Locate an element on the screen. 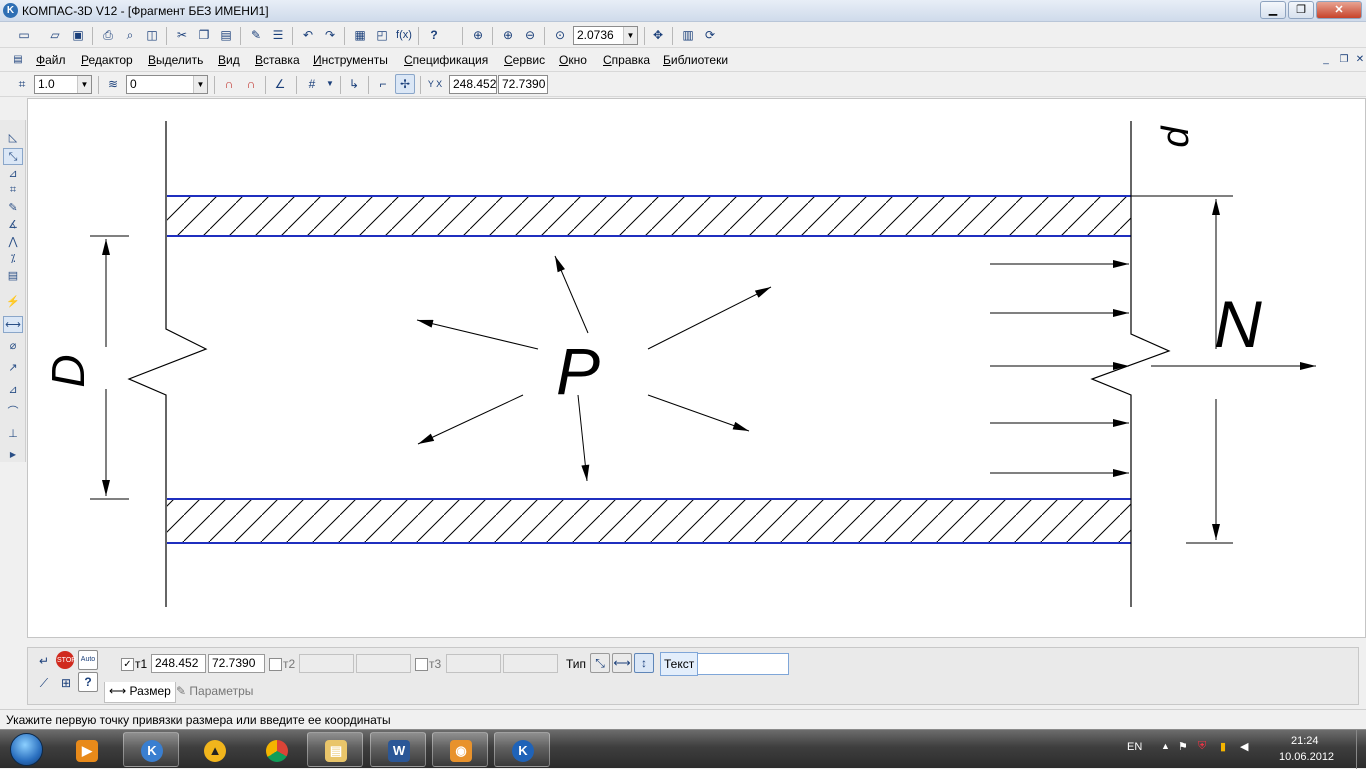 This screenshot has width=1366, height=769. t1-y-field: 72.7390 is located at coordinates (236, 663).